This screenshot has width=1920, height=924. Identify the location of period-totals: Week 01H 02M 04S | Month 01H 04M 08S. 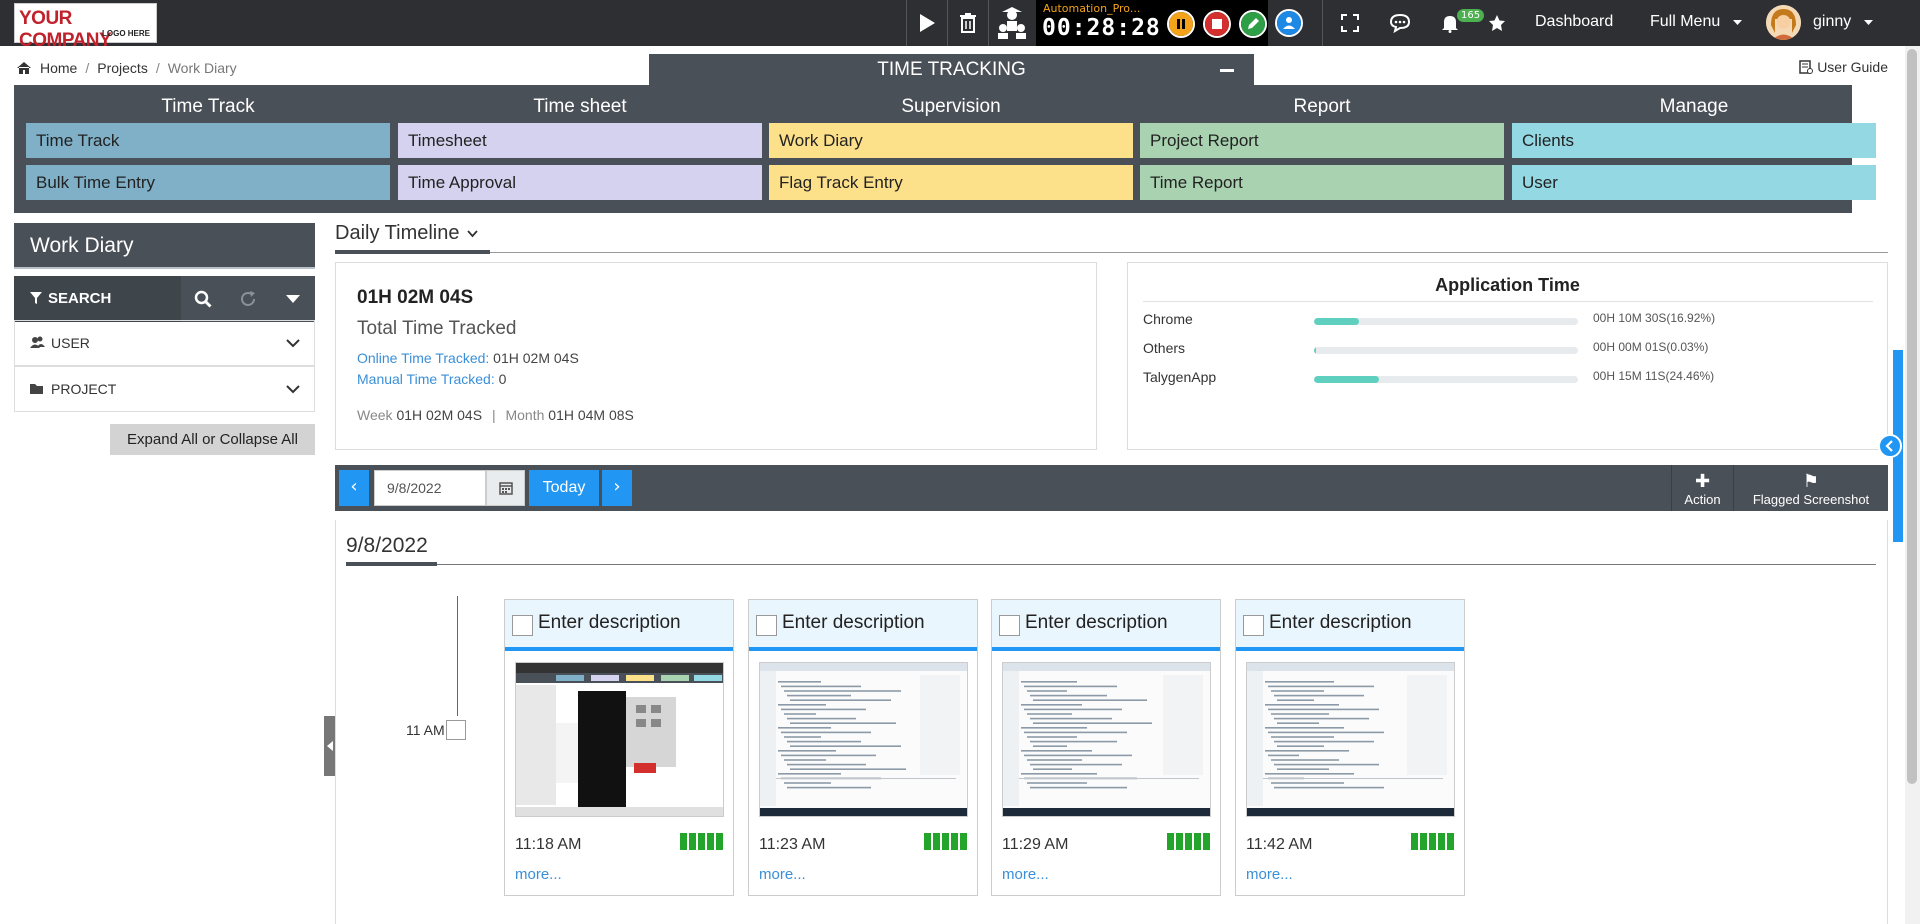
(495, 415).